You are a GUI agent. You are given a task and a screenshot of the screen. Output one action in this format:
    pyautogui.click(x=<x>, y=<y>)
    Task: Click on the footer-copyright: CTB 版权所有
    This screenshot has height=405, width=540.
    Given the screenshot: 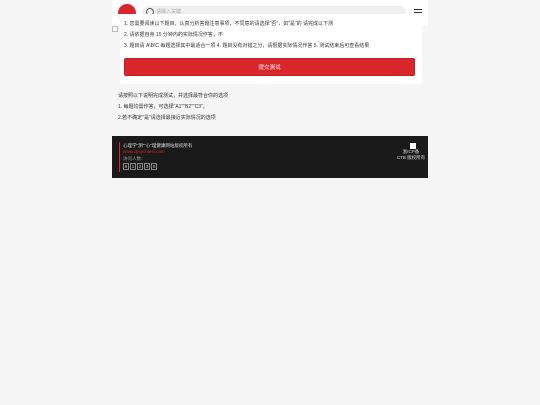 What is the action you would take?
    pyautogui.click(x=411, y=157)
    